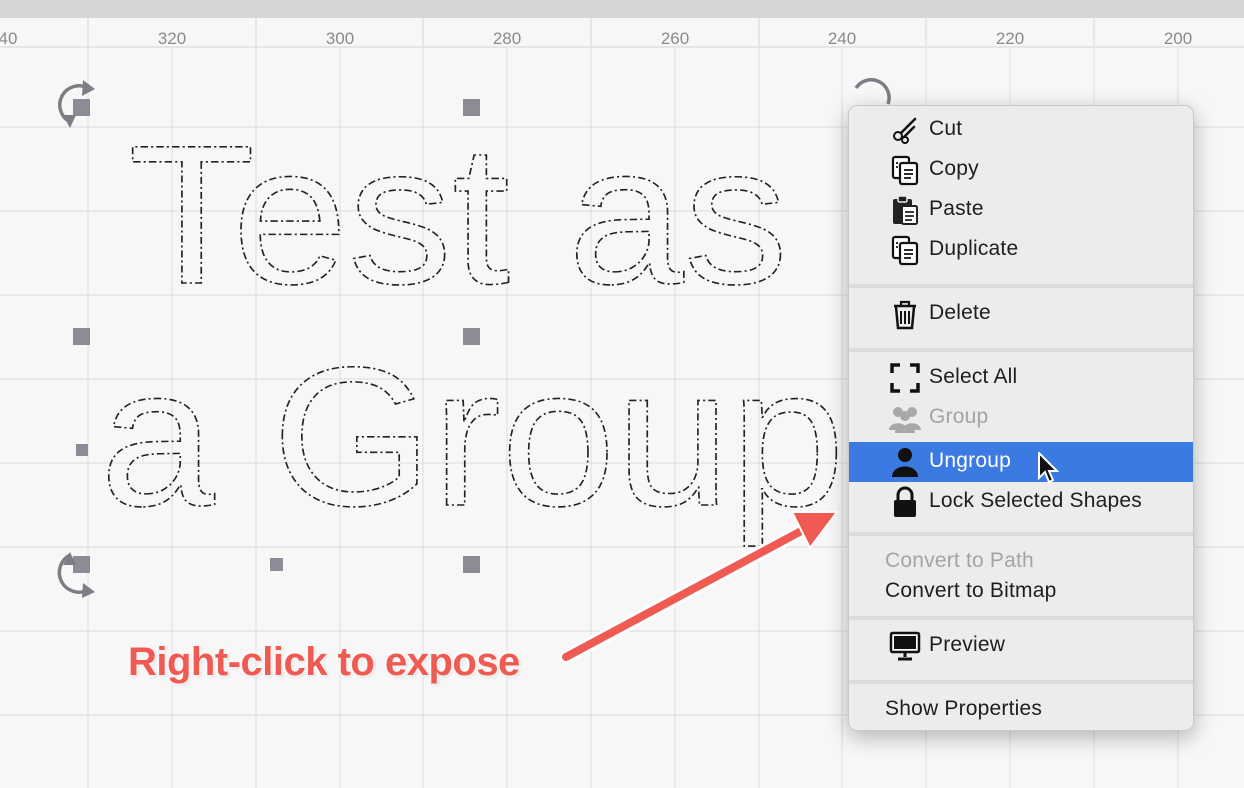 This screenshot has width=1244, height=788. What do you see at coordinates (905, 210) in the screenshot?
I see `clipboard-icon` at bounding box center [905, 210].